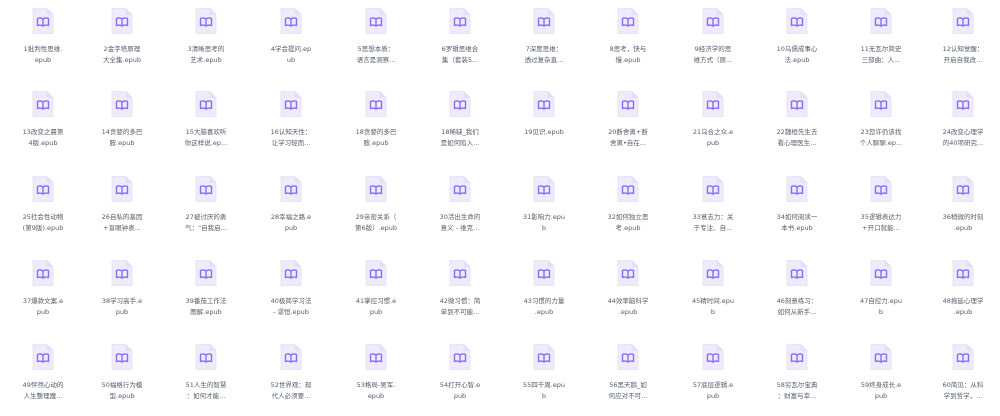 The height and width of the screenshot is (416, 1000). Describe the element at coordinates (544, 123) in the screenshot. I see `file-item: 19见识.epub` at that location.